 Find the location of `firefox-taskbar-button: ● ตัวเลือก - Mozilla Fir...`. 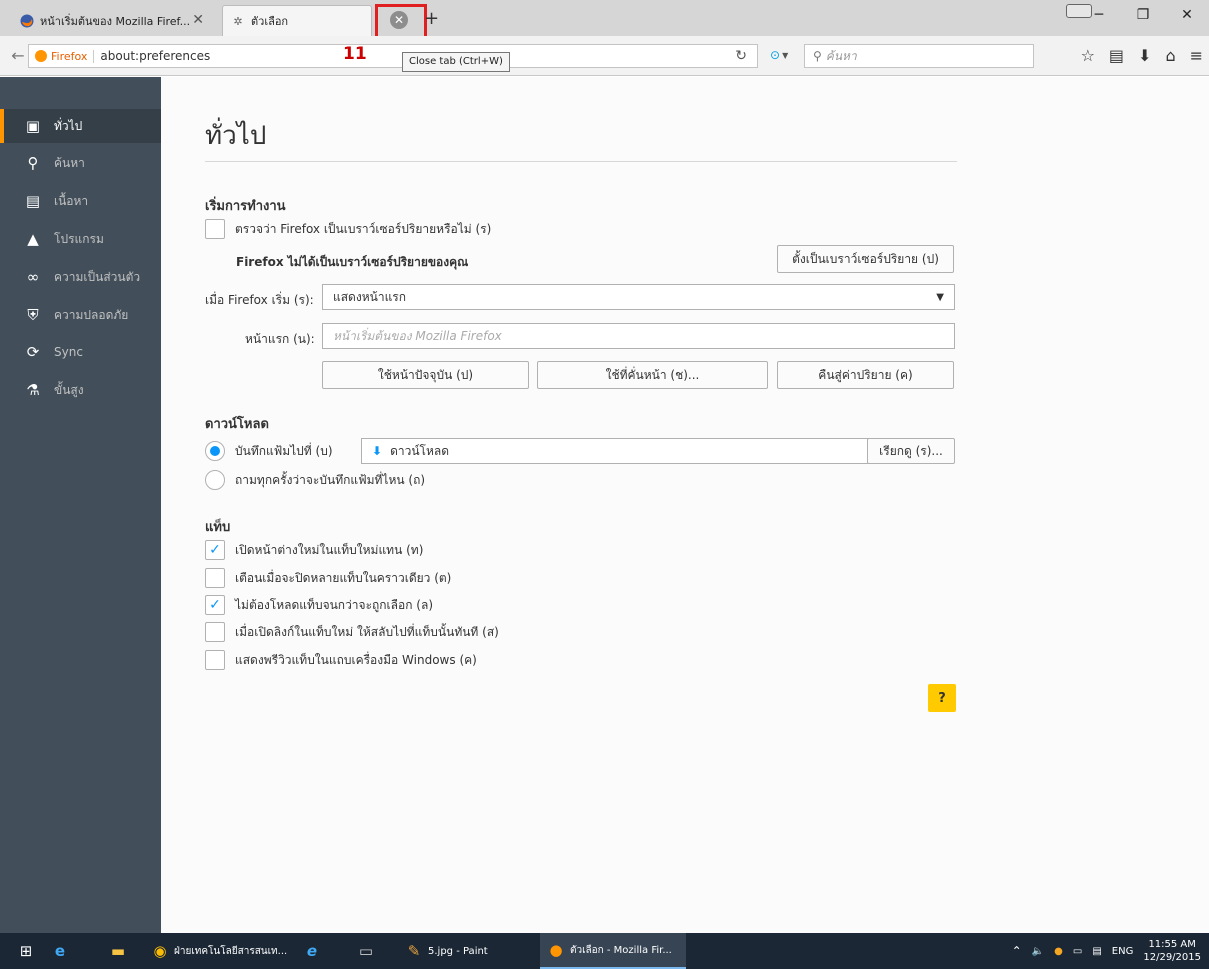

firefox-taskbar-button: ● ตัวเลือก - Mozilla Fir... is located at coordinates (613, 951).